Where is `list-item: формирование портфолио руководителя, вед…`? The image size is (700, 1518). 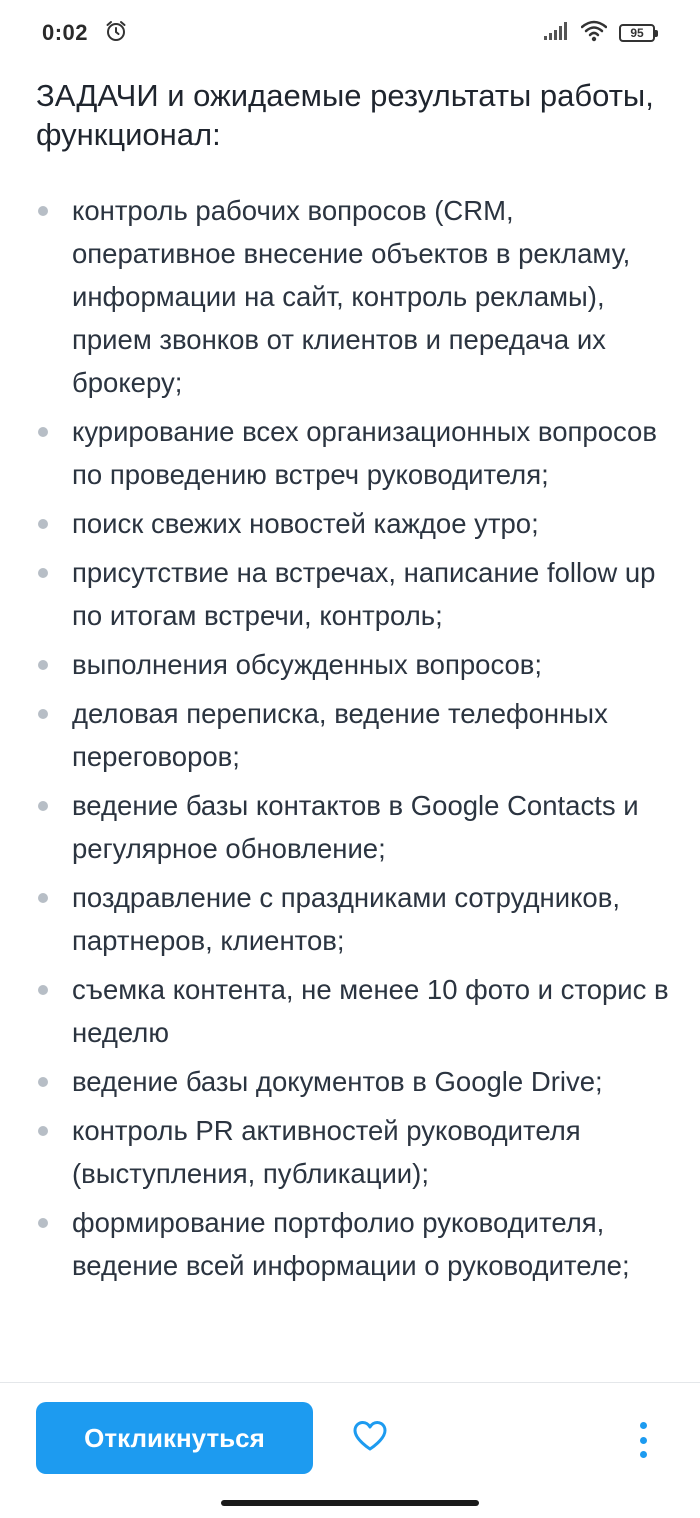
list-item: формирование портфолио руководителя, вед… is located at coordinates (353, 1244).